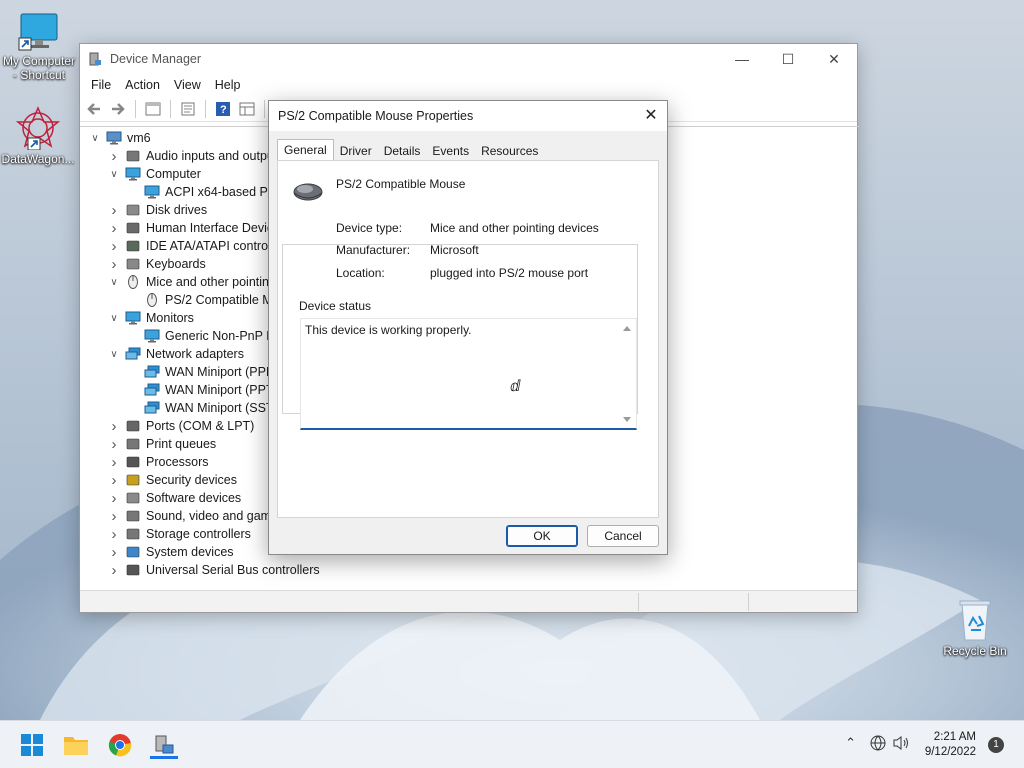 This screenshot has height=768, width=1024. What do you see at coordinates (233, 570) in the screenshot?
I see `tree-item-label: Universal Serial Bus controllers` at bounding box center [233, 570].